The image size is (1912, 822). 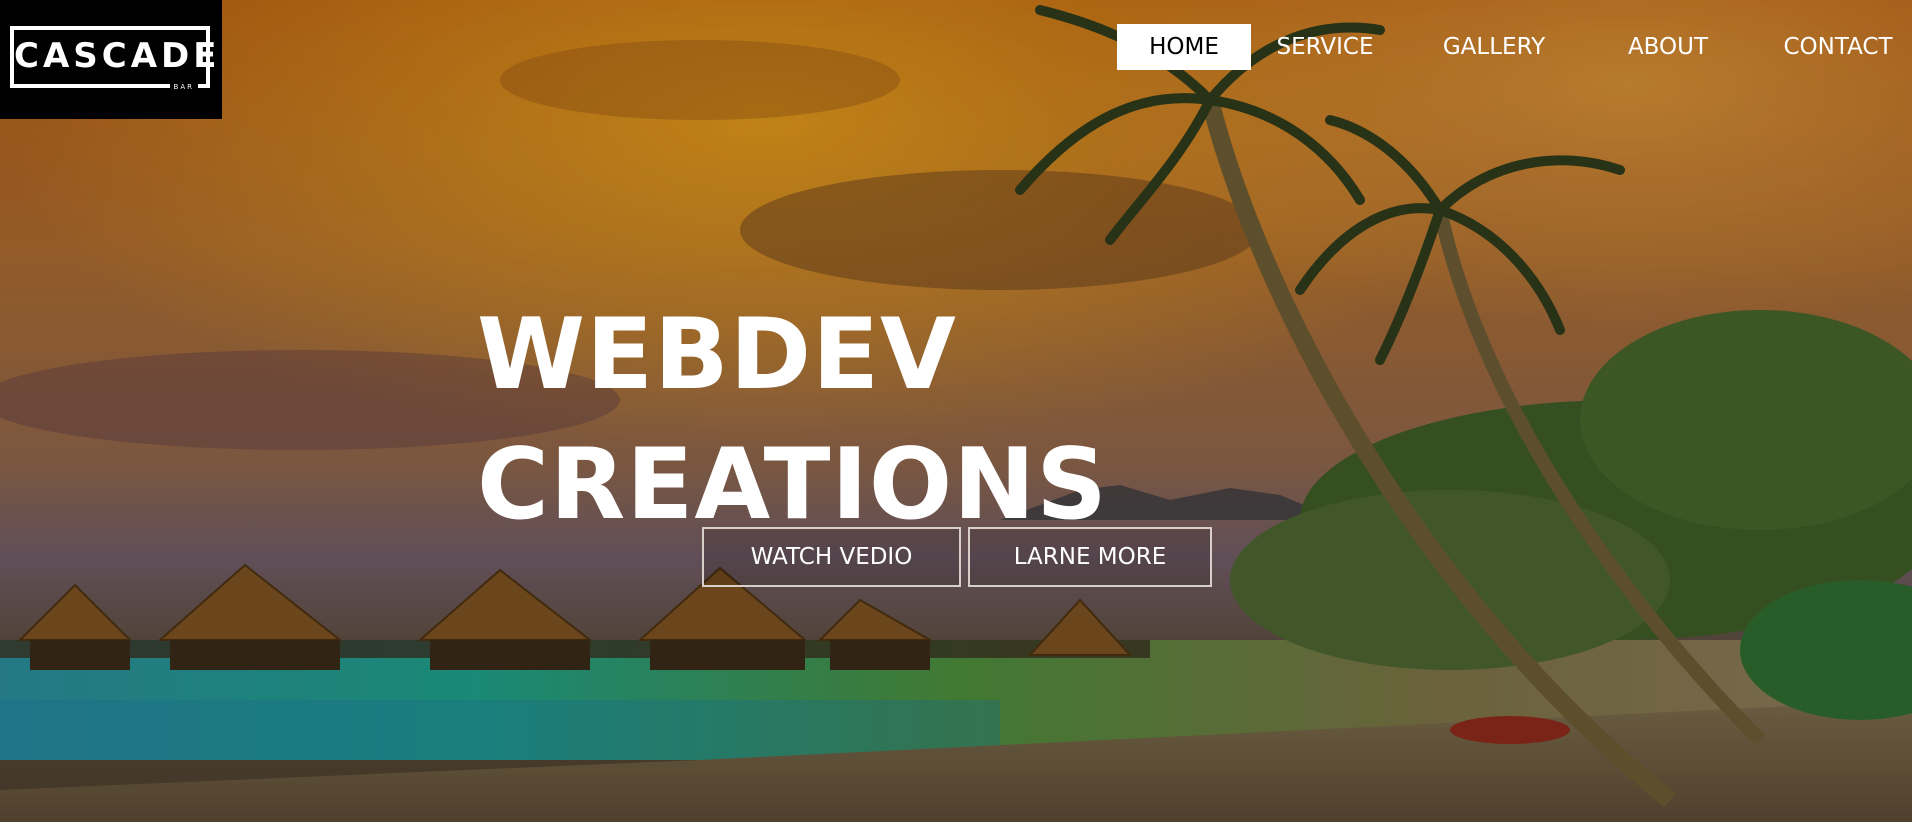 I want to click on hero-headline: WEBDEV CREATIONS, so click(x=792, y=420).